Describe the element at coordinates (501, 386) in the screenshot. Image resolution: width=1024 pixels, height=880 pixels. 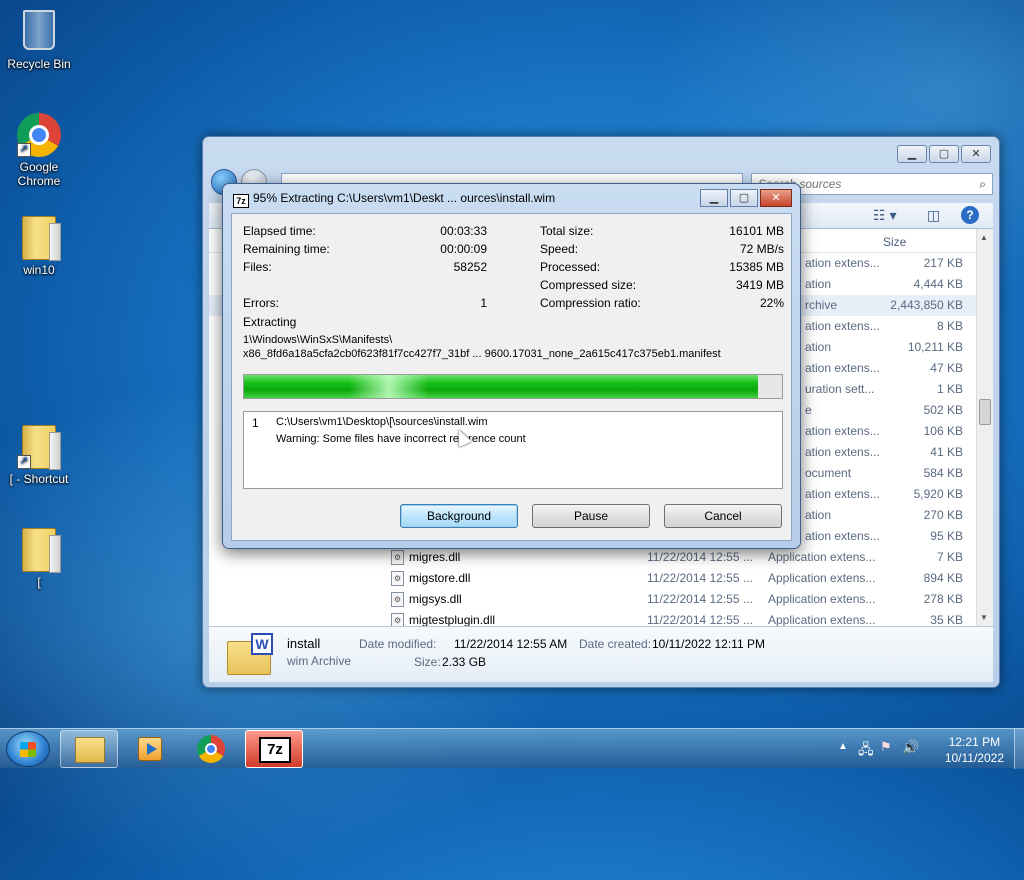
I see `progress-bar-fill` at that location.